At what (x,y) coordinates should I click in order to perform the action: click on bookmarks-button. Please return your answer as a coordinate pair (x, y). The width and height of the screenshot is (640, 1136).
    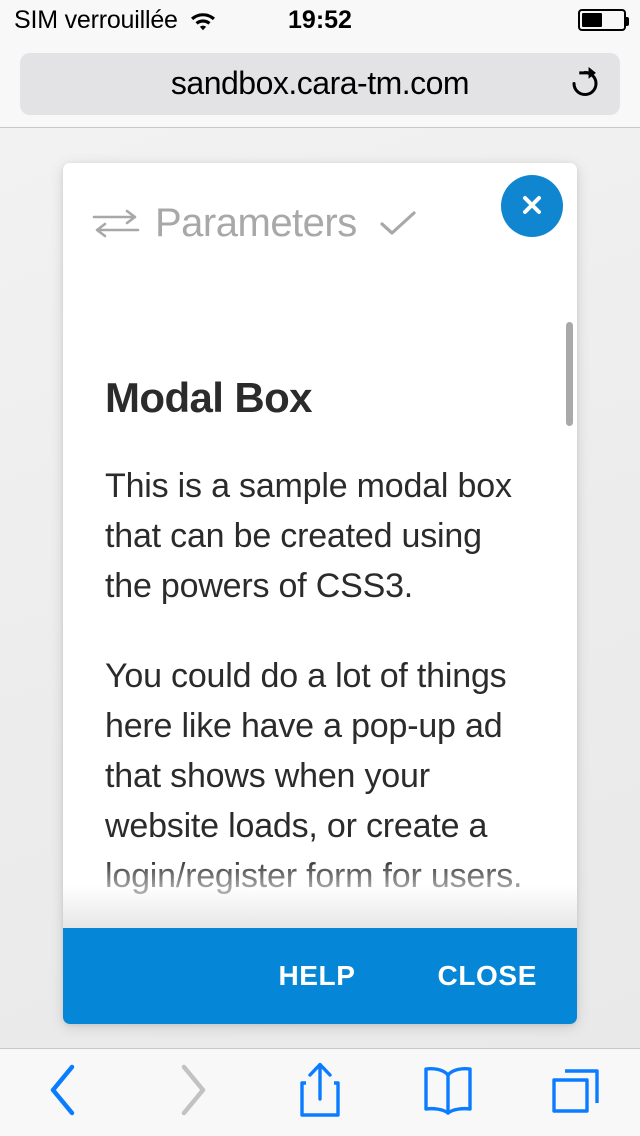
    Looking at the image, I should click on (448, 1092).